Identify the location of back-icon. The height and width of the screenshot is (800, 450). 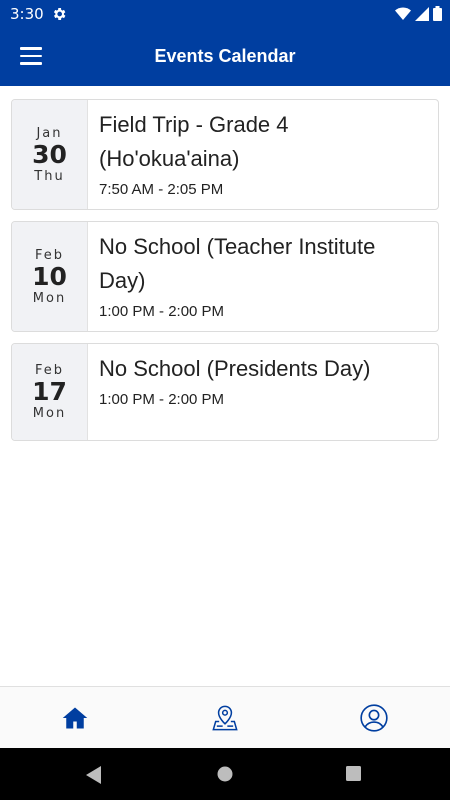
(94, 775).